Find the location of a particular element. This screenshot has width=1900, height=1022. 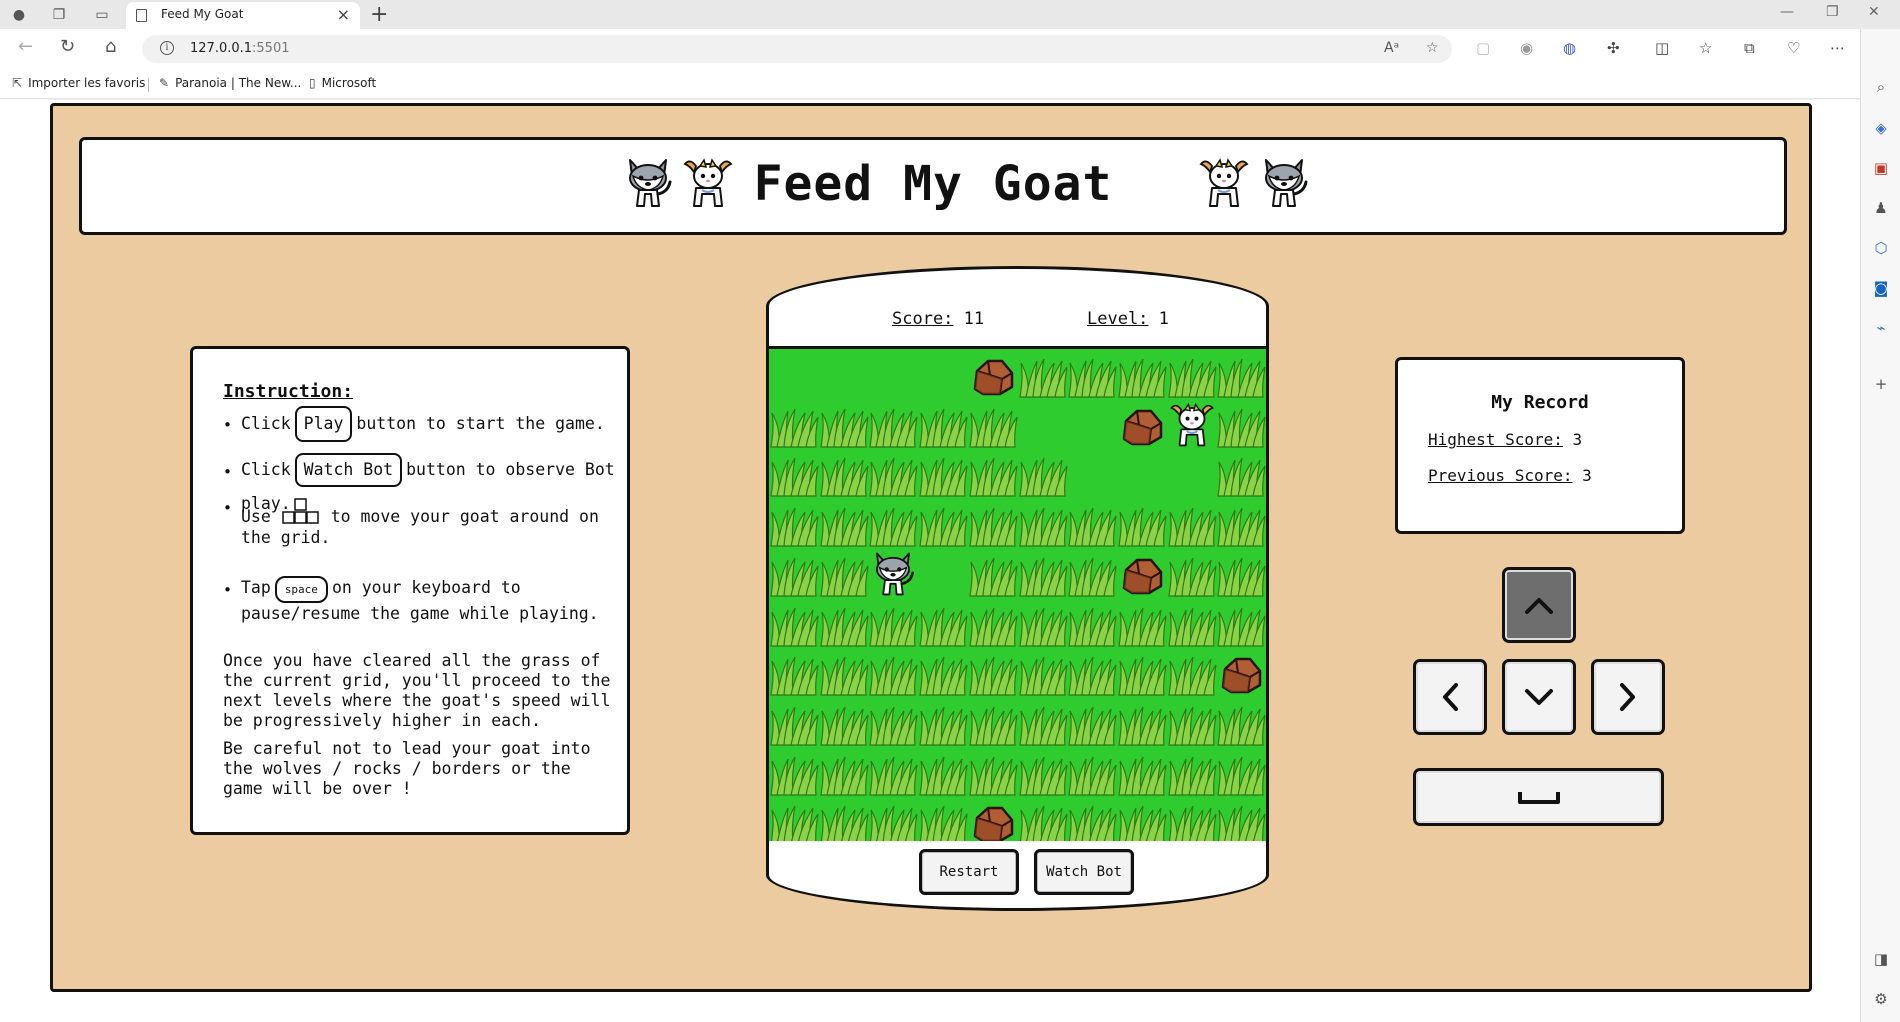

down-arrow-button is located at coordinates (1539, 697).